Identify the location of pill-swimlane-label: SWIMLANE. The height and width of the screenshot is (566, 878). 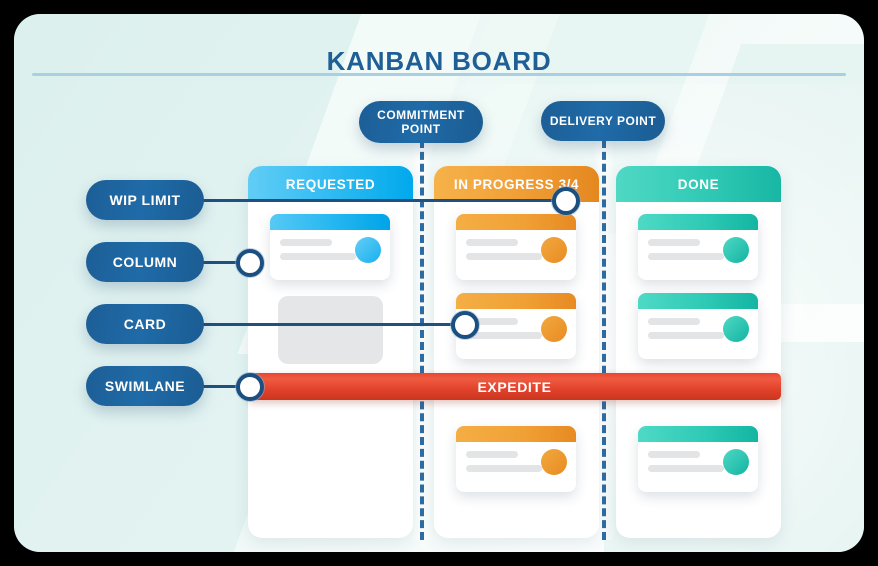
(145, 386).